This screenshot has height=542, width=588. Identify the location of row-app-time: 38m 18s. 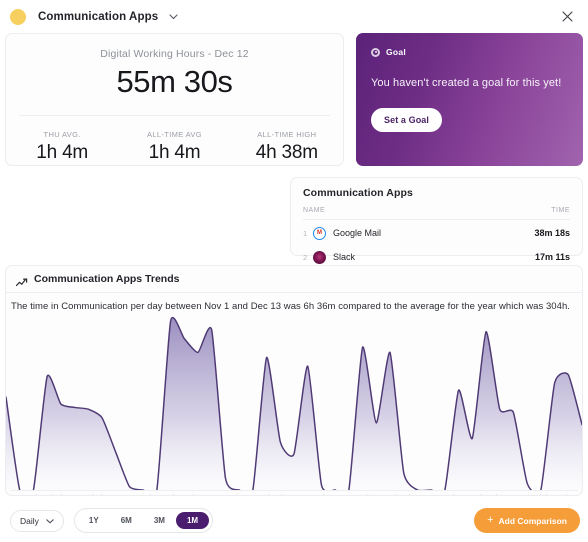
(552, 233).